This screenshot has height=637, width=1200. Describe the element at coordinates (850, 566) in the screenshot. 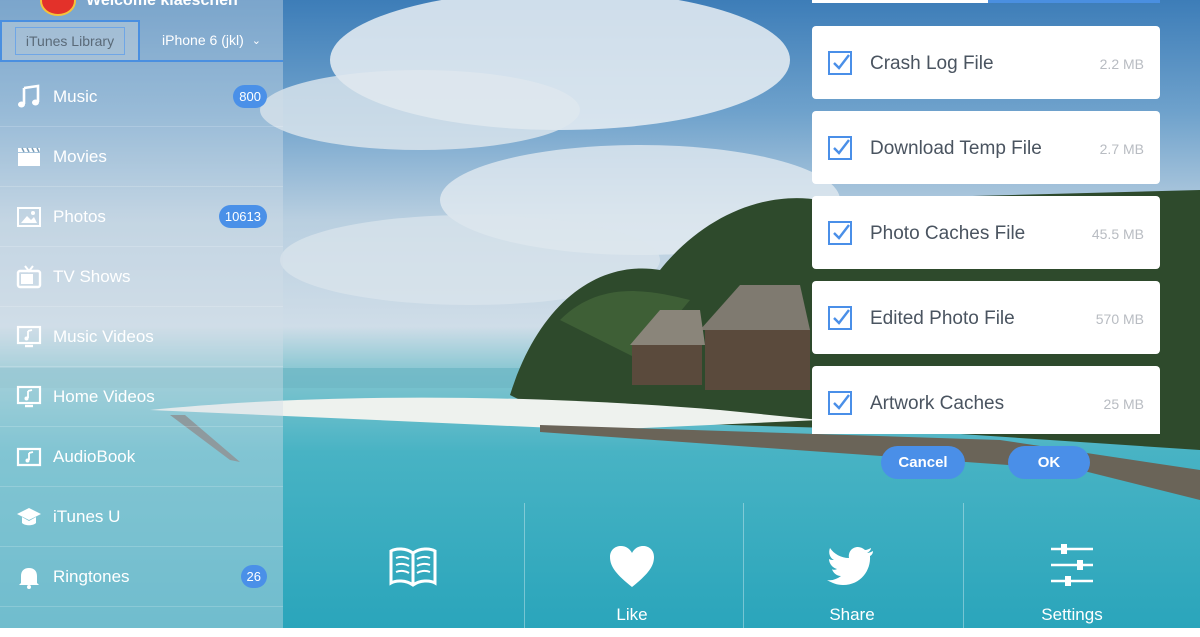

I see `twitter-bird-icon` at that location.